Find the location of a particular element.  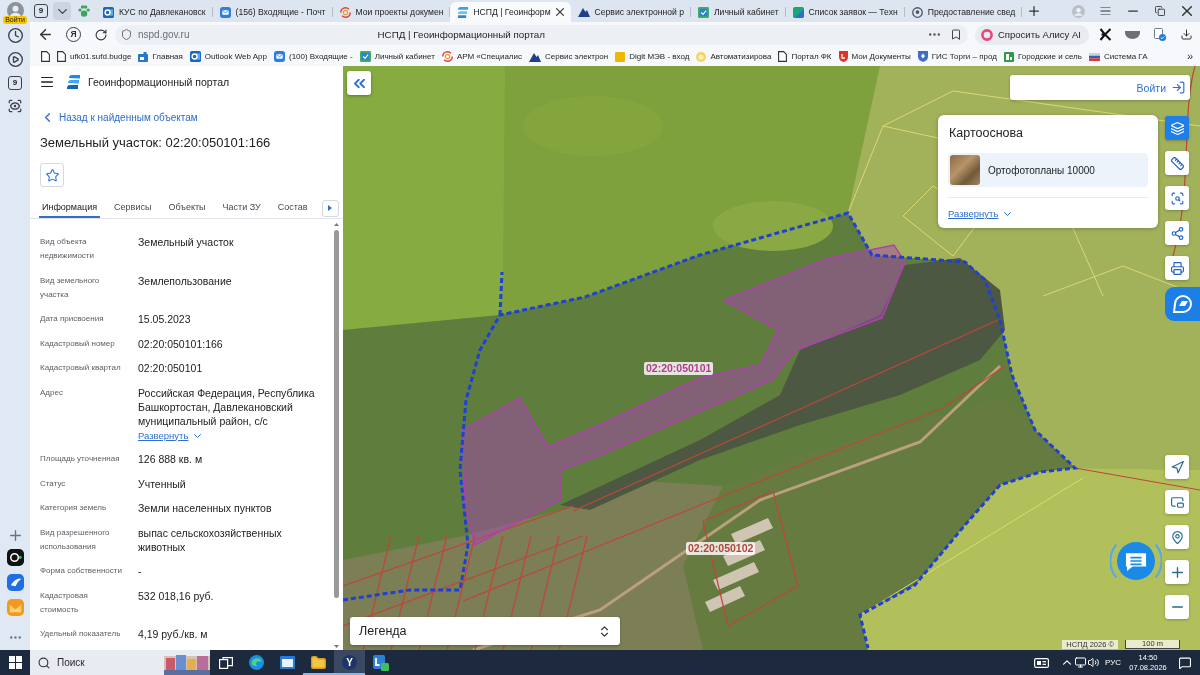

locate-button is located at coordinates (1177, 467).